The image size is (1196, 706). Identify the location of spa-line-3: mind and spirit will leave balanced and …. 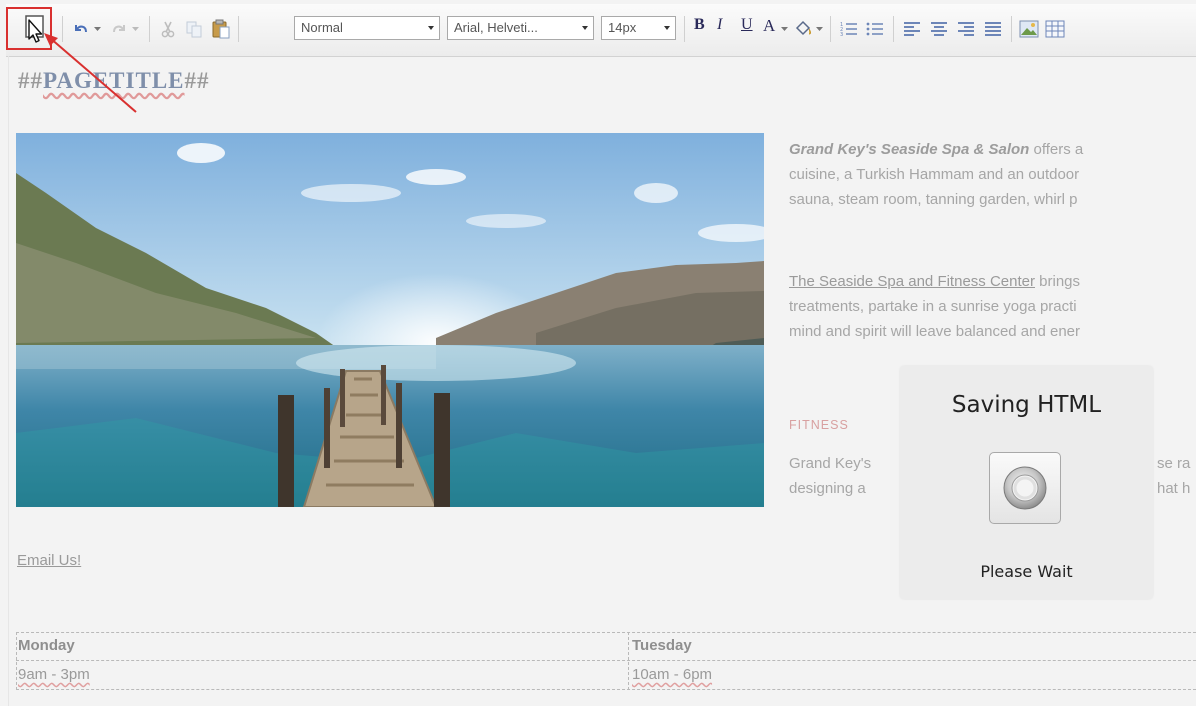
(935, 331).